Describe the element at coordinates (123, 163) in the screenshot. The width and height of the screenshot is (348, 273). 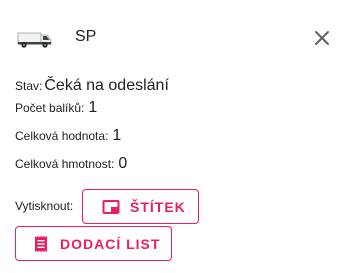
I see `total-weight-value: 0` at that location.